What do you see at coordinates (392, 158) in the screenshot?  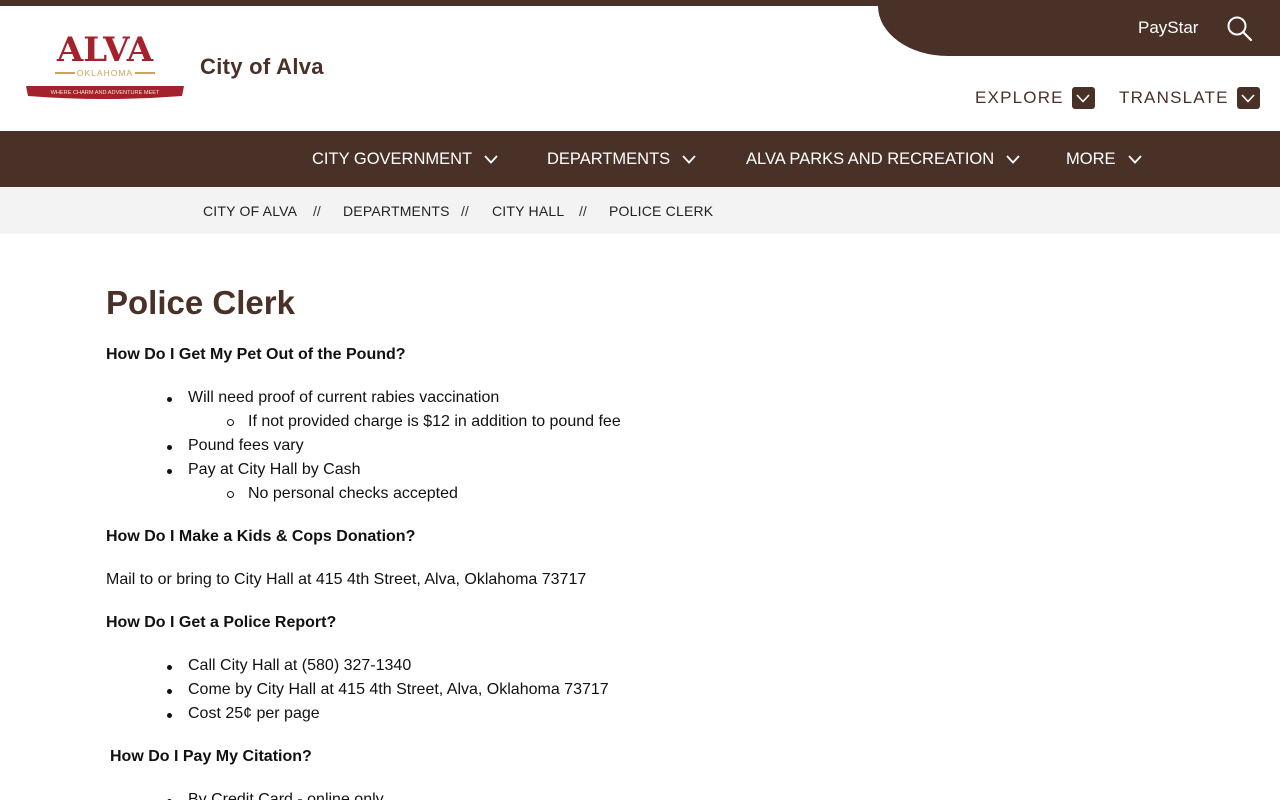 I see `nav-label: CITY GOVERNMENT` at bounding box center [392, 158].